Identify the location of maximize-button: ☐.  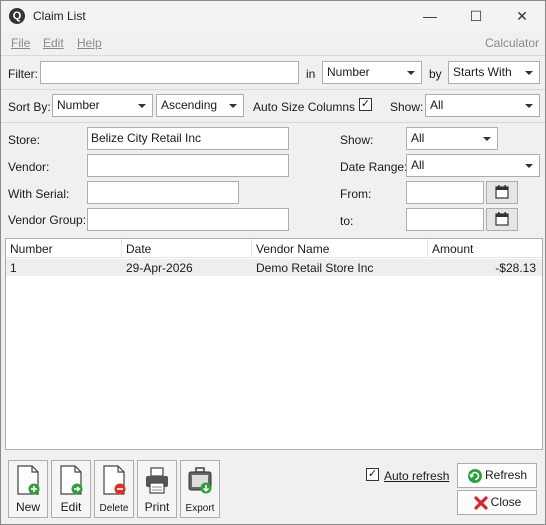
(476, 16).